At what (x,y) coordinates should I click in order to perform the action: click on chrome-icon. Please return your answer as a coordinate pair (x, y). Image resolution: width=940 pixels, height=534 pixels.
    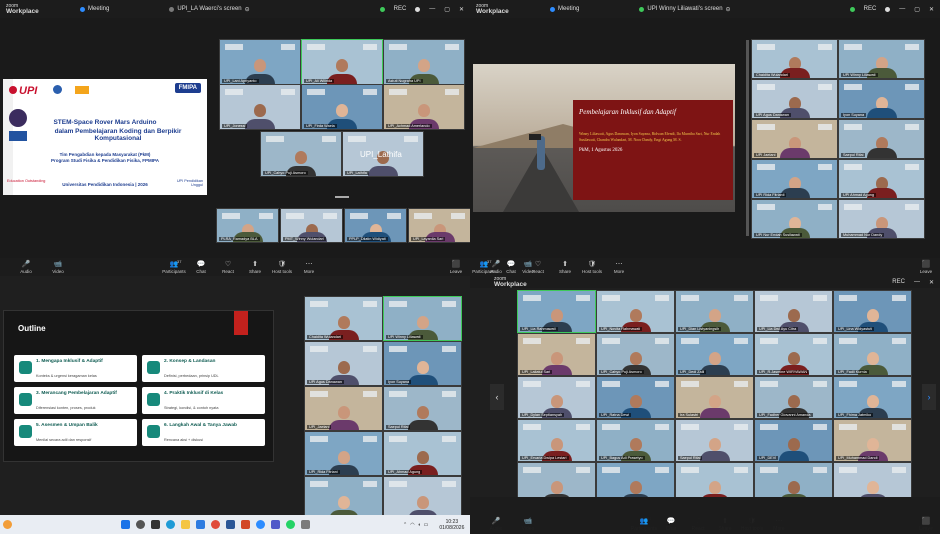
    Looking at the image, I should click on (215, 524).